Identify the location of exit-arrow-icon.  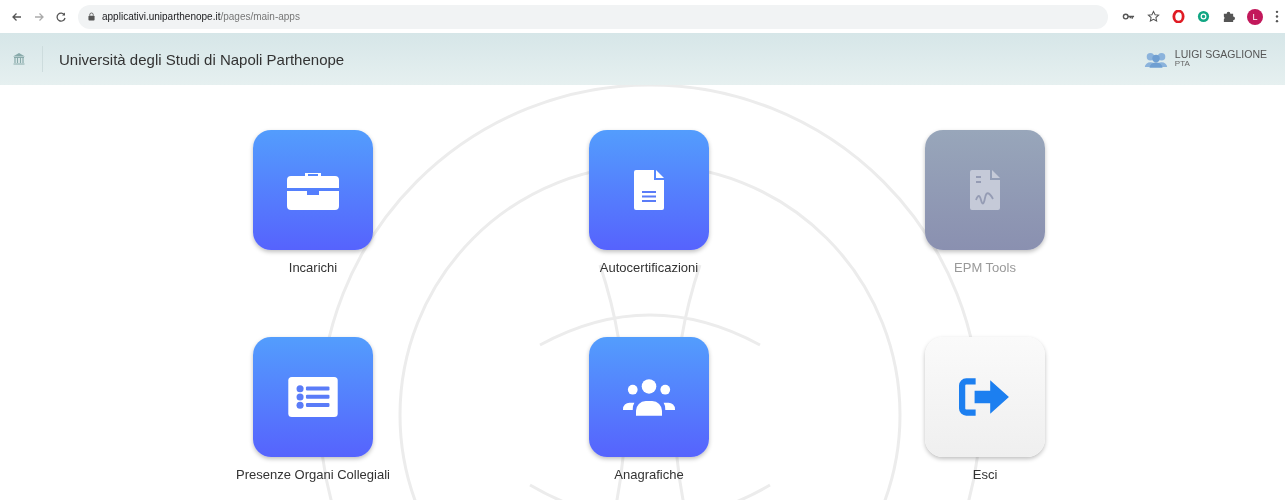
(985, 397).